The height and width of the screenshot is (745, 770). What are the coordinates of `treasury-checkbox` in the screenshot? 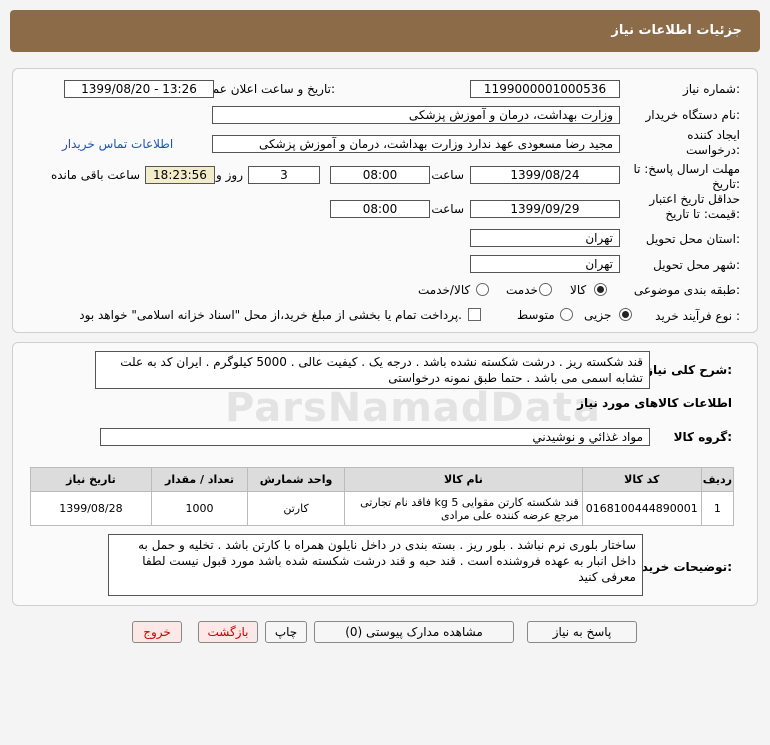 It's located at (474, 314).